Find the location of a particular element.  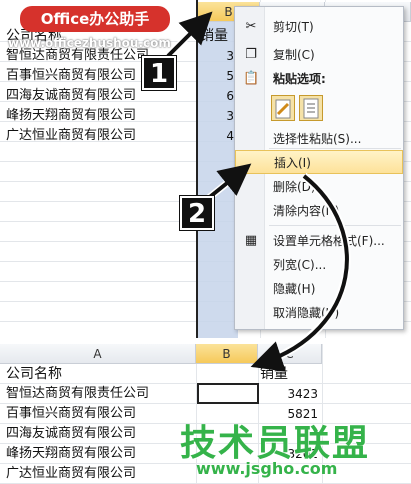

menu-item-clear-contents: 清除内容(N) is located at coordinates (319, 211).